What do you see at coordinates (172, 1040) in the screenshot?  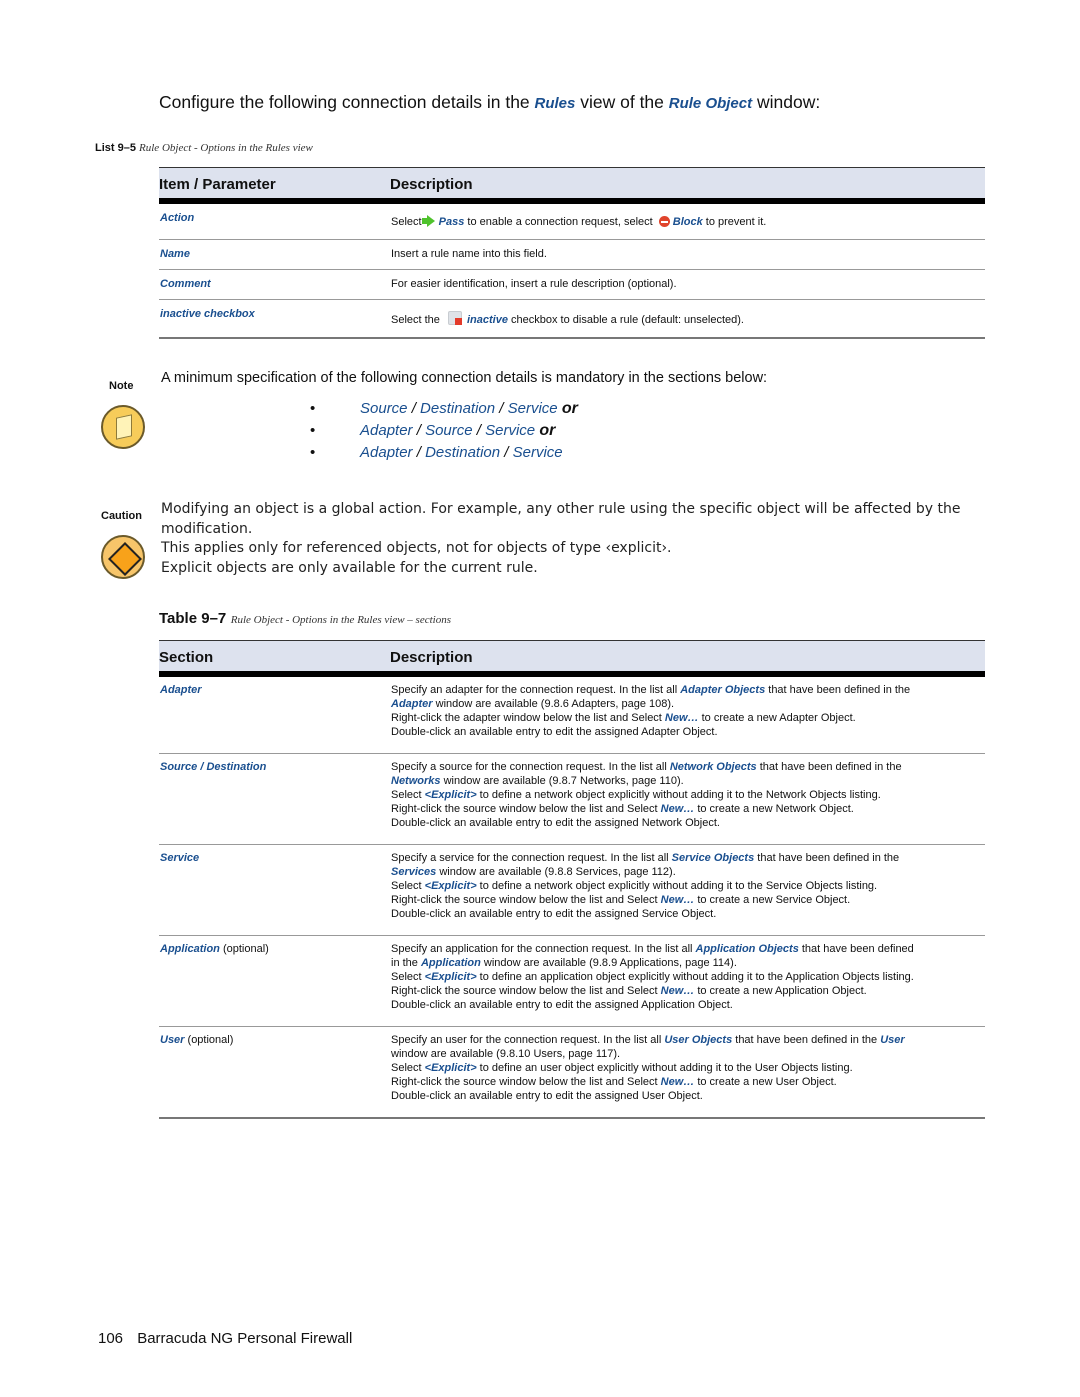 I see `section-name: User` at bounding box center [172, 1040].